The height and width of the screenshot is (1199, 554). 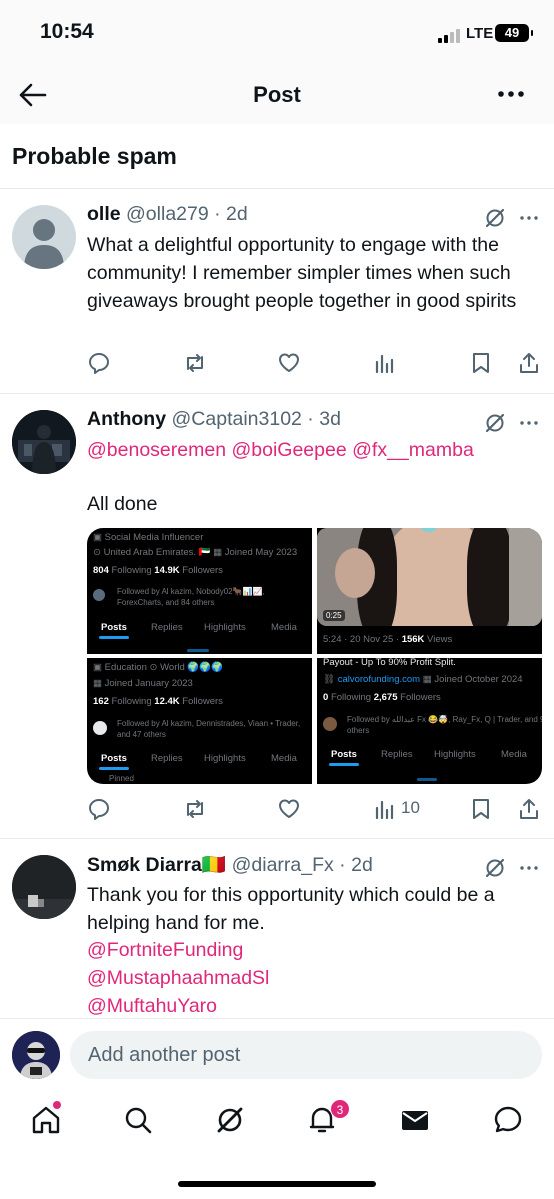 I want to click on media-video: 0:25 5:24 · 20 Nov 25 · 156K Views, so click(x=429, y=591).